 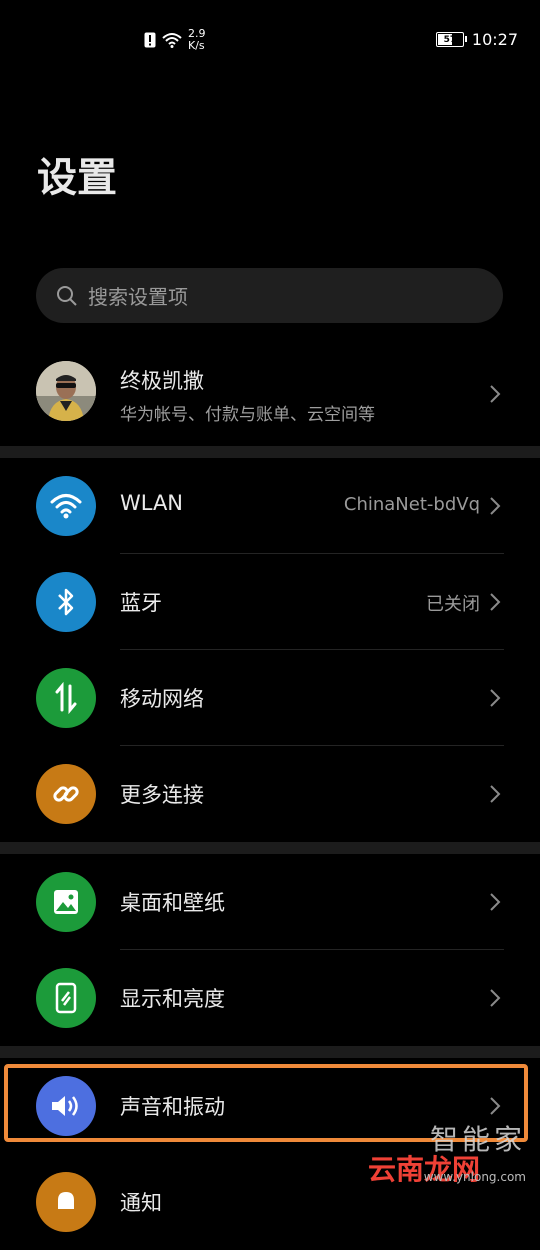 What do you see at coordinates (150, 40) in the screenshot?
I see `alert-icon` at bounding box center [150, 40].